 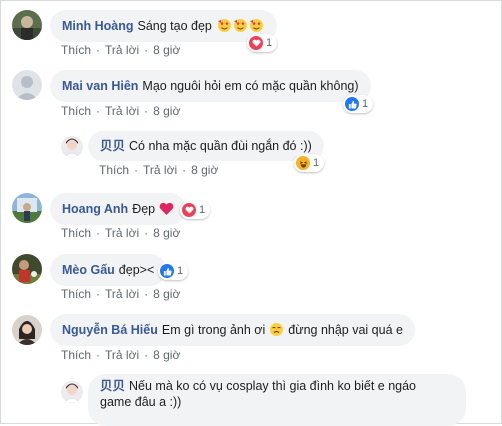 What do you see at coordinates (241, 26) in the screenshot?
I see `heart-eyes-emoji-icon` at bounding box center [241, 26].